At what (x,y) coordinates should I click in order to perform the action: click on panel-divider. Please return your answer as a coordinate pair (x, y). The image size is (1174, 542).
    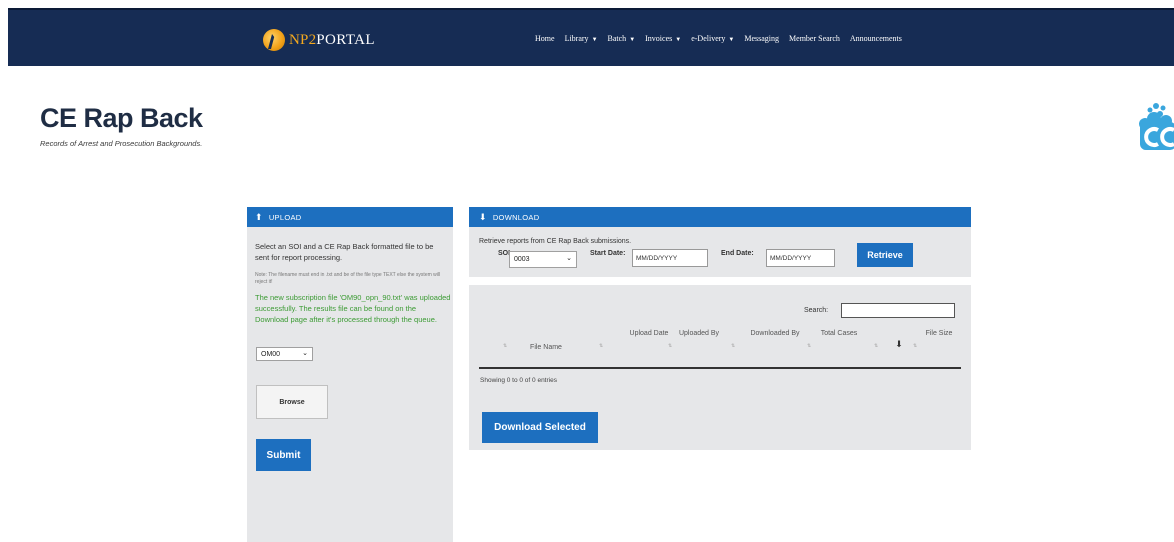
    Looking at the image, I should click on (720, 281).